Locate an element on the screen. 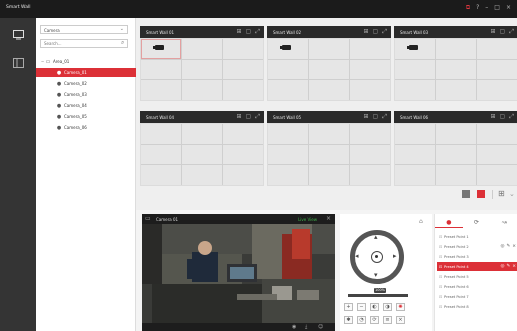 The width and height of the screenshot is (517, 331). add-wall-icon: ⊞ is located at coordinates (501, 194).